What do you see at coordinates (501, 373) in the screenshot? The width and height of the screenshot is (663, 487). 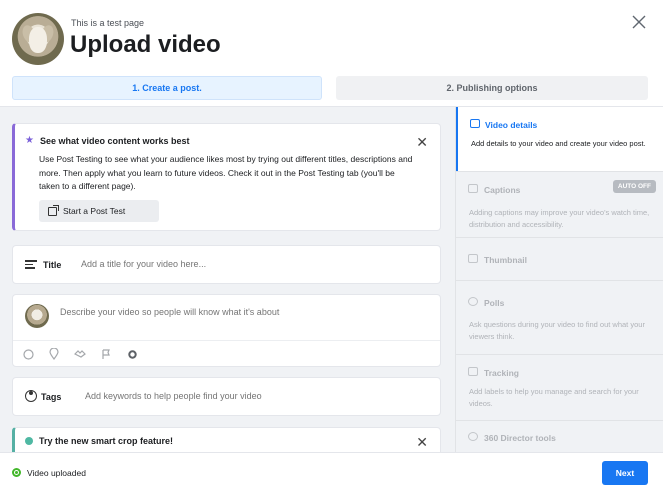 I see `sidebar-item-title: Tracking` at bounding box center [501, 373].